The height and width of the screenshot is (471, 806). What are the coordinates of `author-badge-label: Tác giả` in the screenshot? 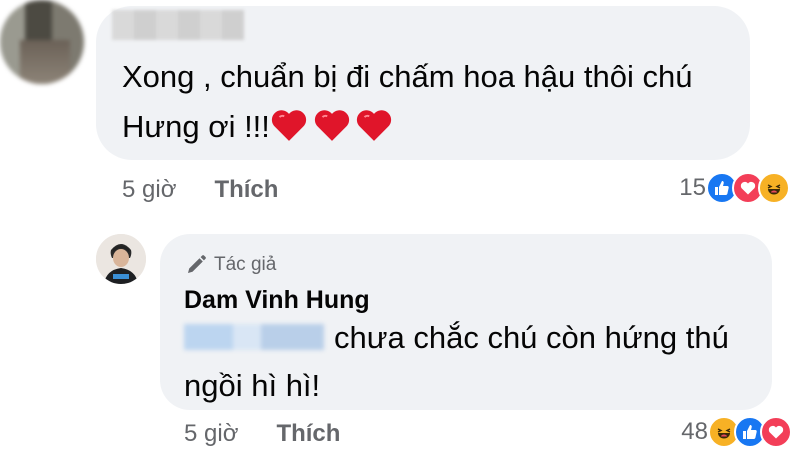 It's located at (245, 264).